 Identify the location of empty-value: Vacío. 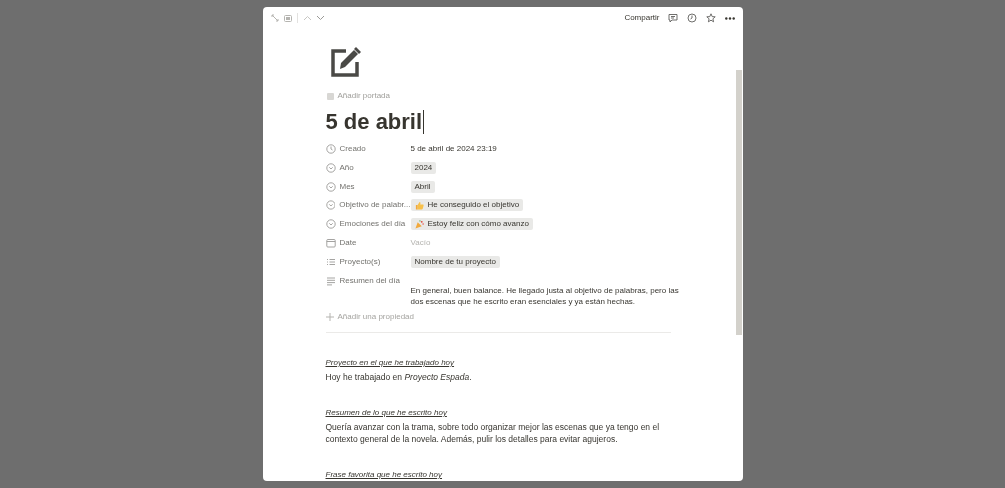
(420, 243).